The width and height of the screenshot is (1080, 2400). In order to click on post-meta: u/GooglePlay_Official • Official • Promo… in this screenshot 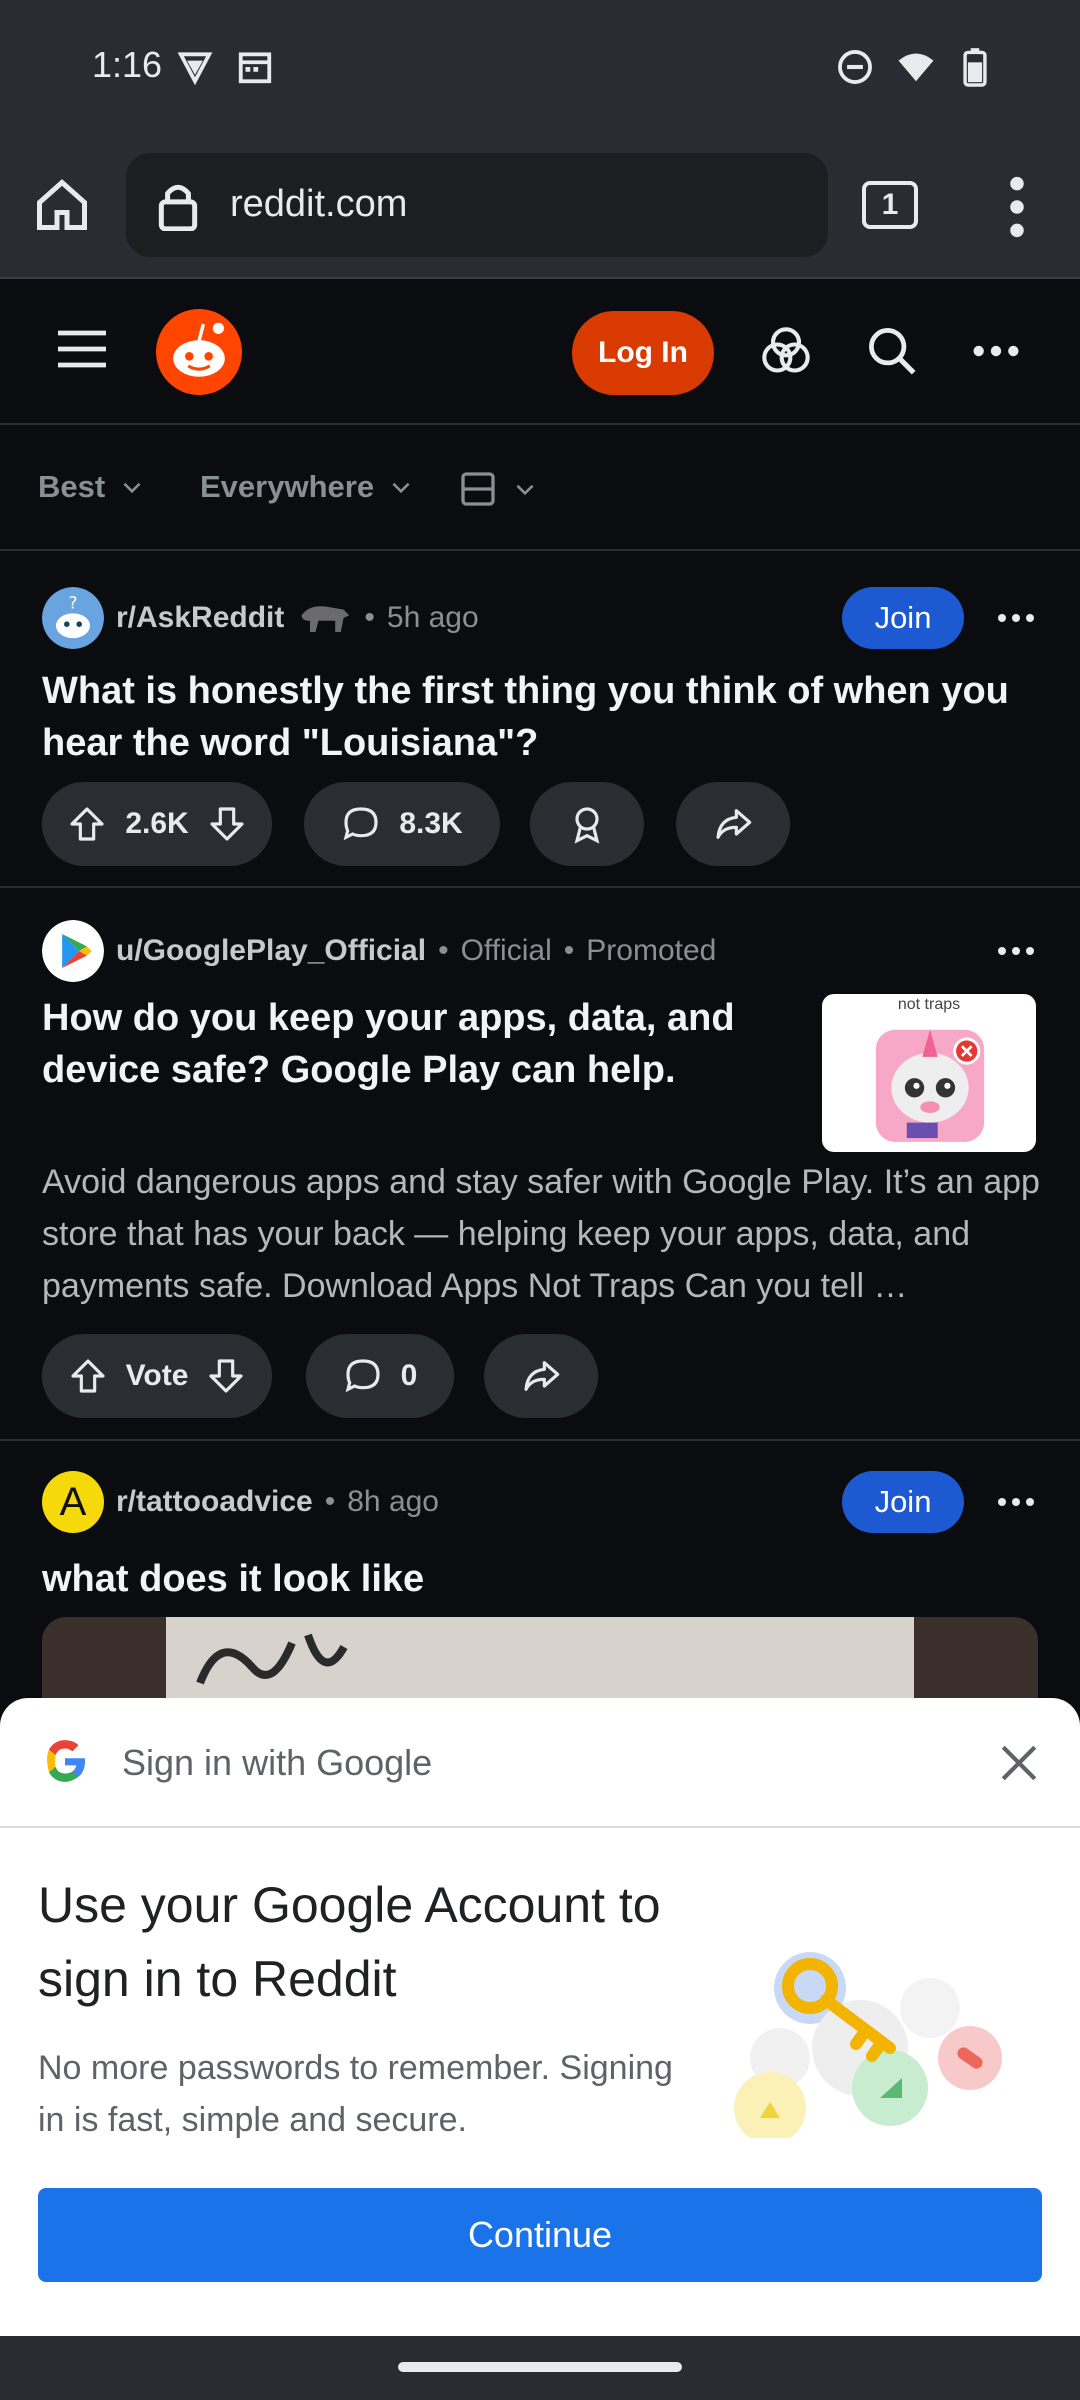, I will do `click(379, 951)`.